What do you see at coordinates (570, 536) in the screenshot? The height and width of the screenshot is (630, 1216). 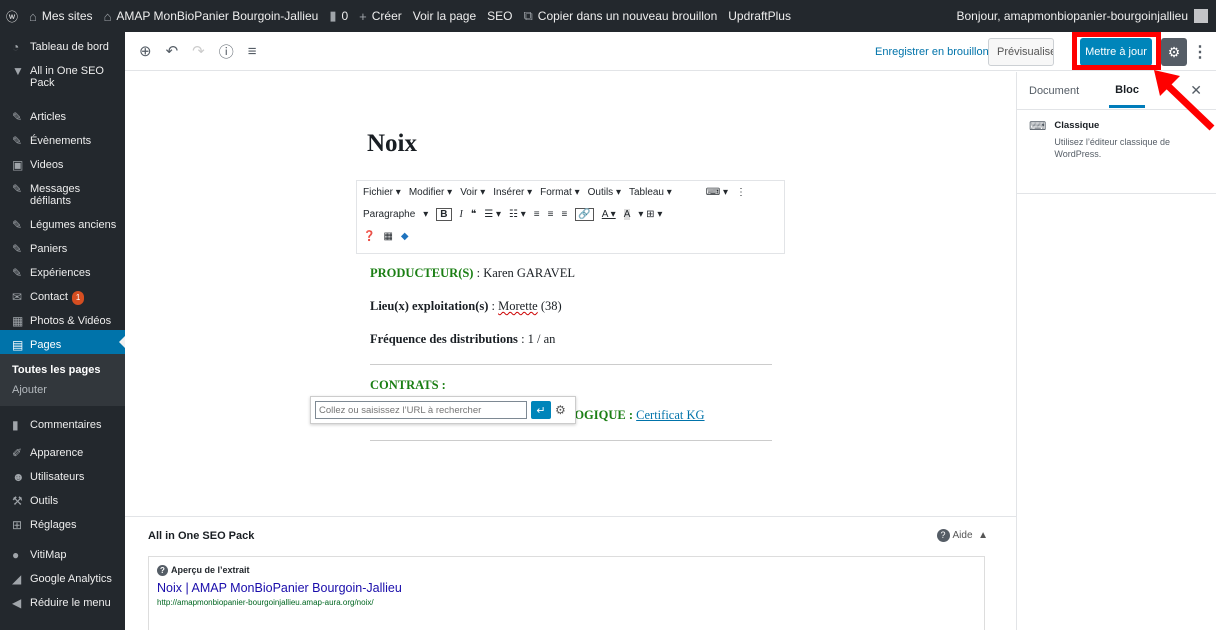 I see `seo-header: All in One SEO Pack ? Aide ▲` at bounding box center [570, 536].